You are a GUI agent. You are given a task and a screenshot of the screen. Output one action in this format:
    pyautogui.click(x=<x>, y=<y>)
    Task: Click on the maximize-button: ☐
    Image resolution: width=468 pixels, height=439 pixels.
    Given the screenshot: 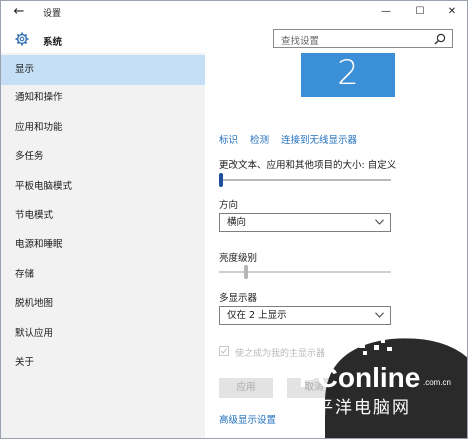 What is the action you would take?
    pyautogui.click(x=420, y=12)
    